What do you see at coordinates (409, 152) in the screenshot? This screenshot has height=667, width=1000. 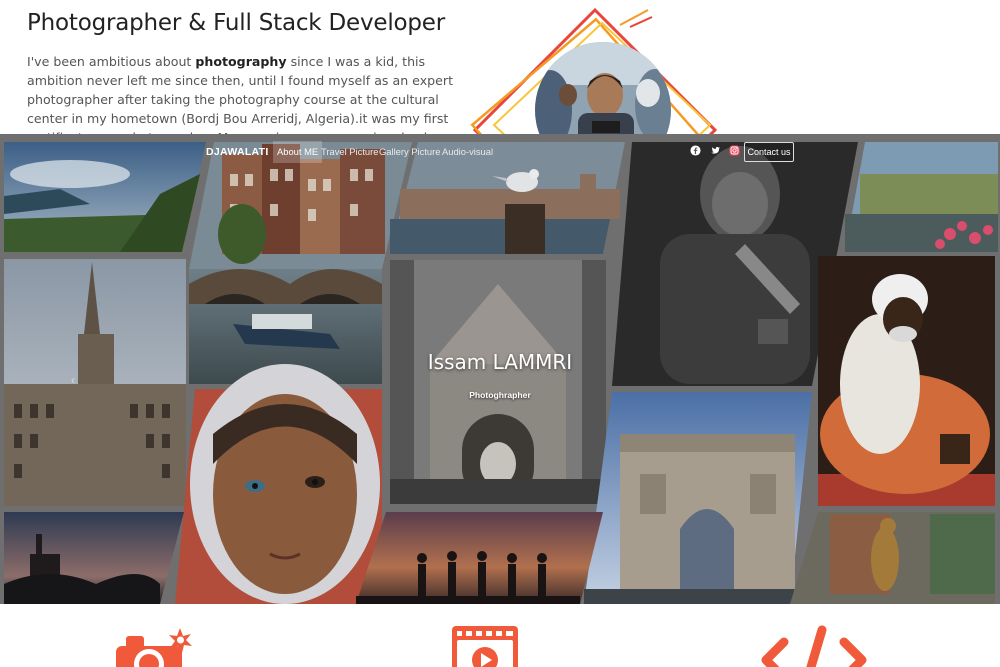 I see `nav-gallery-picture: Gallery Picture` at bounding box center [409, 152].